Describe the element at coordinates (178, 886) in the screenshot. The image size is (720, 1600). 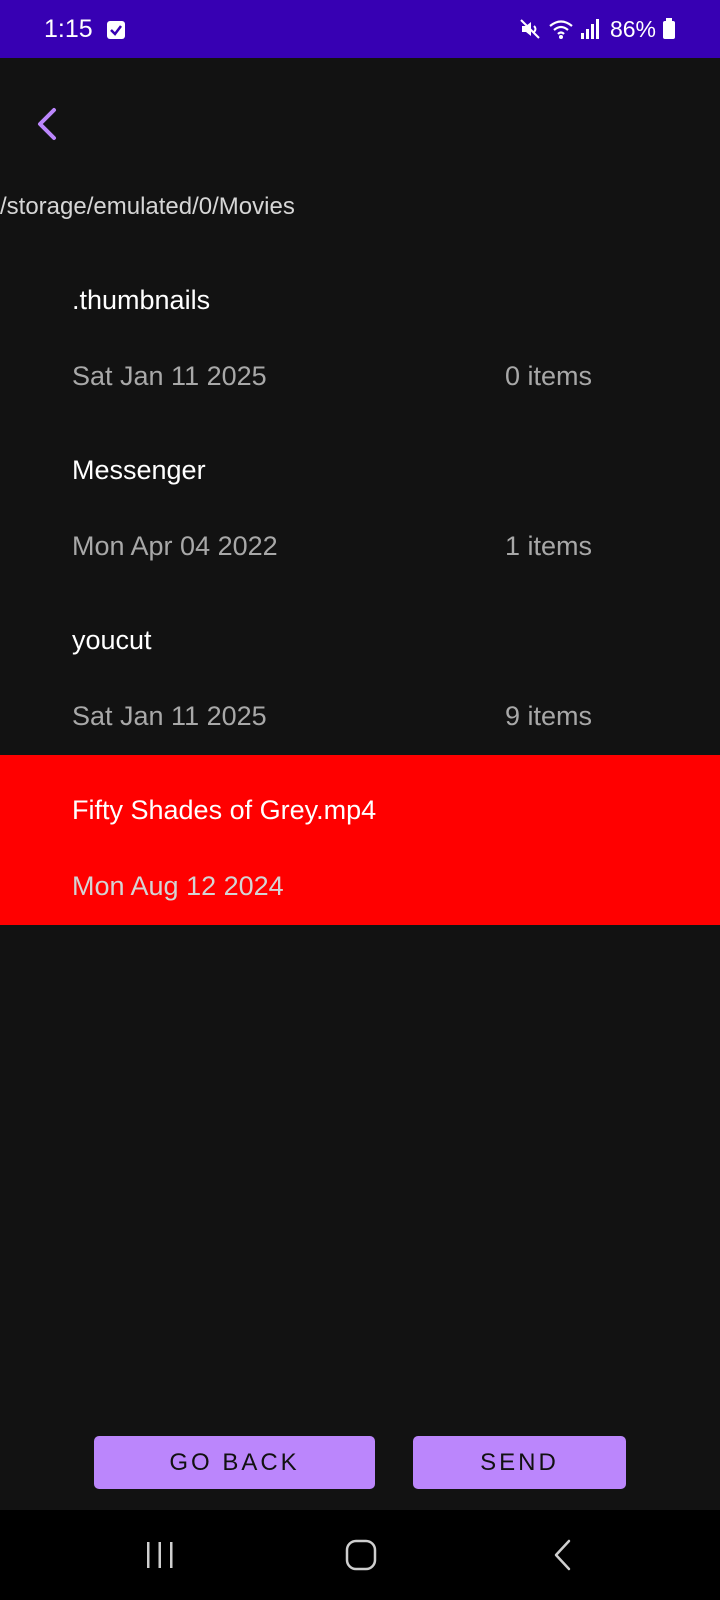
I see `file-date: Mon Aug 12 2024` at that location.